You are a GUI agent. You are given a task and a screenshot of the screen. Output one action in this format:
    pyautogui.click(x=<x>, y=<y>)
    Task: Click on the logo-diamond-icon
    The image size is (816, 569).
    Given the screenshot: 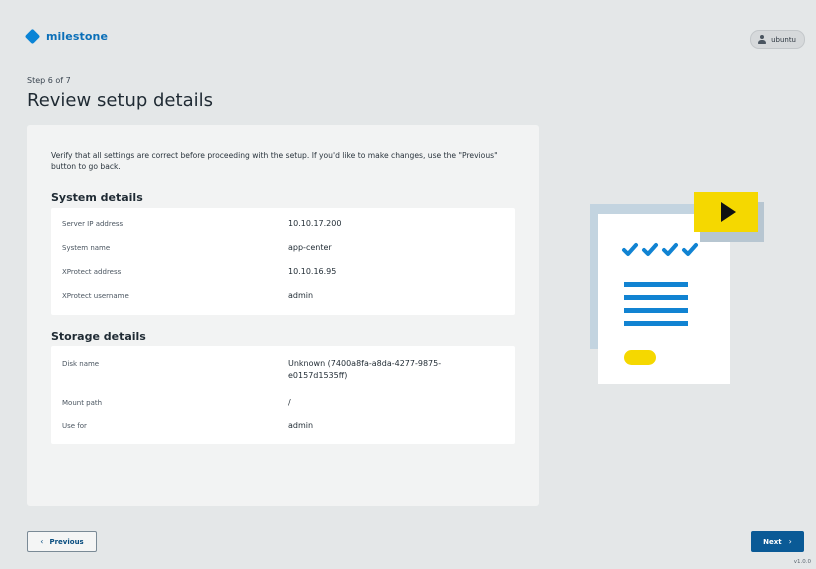 What is the action you would take?
    pyautogui.click(x=32, y=36)
    